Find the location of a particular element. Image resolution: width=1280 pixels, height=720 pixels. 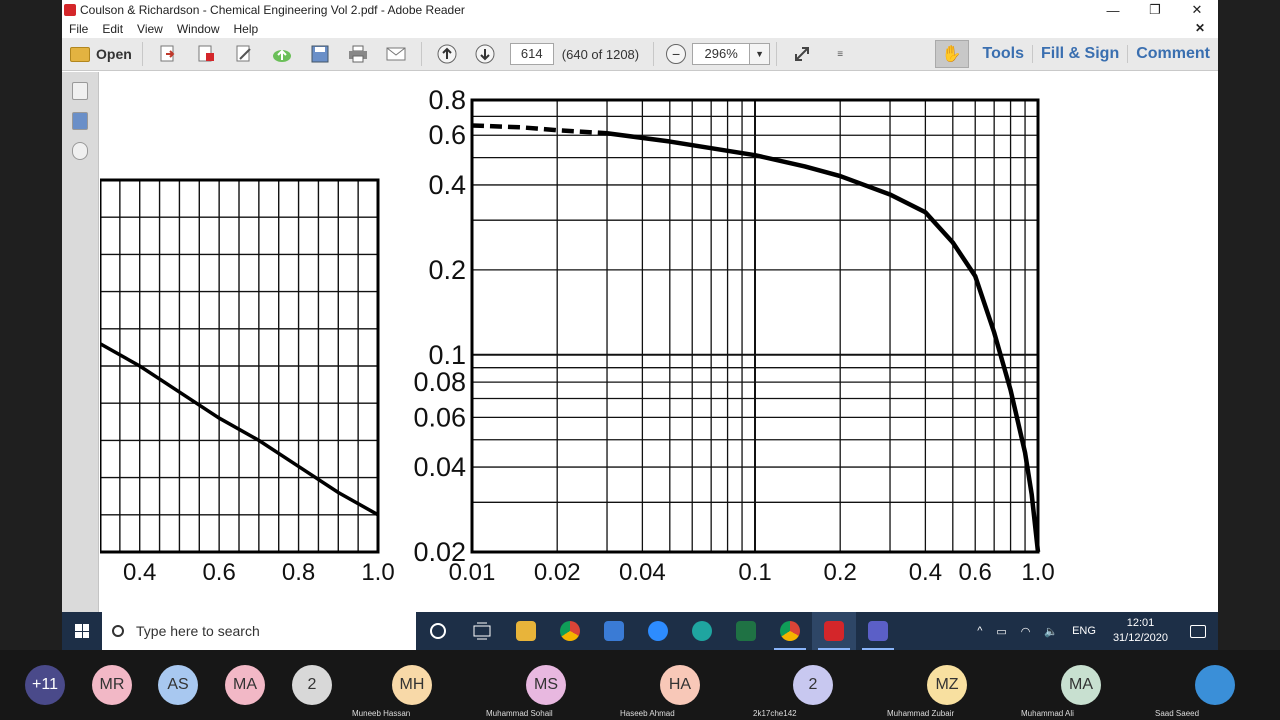

zoom-dropdown-chevron-down-icon: ▼ is located at coordinates (760, 54).